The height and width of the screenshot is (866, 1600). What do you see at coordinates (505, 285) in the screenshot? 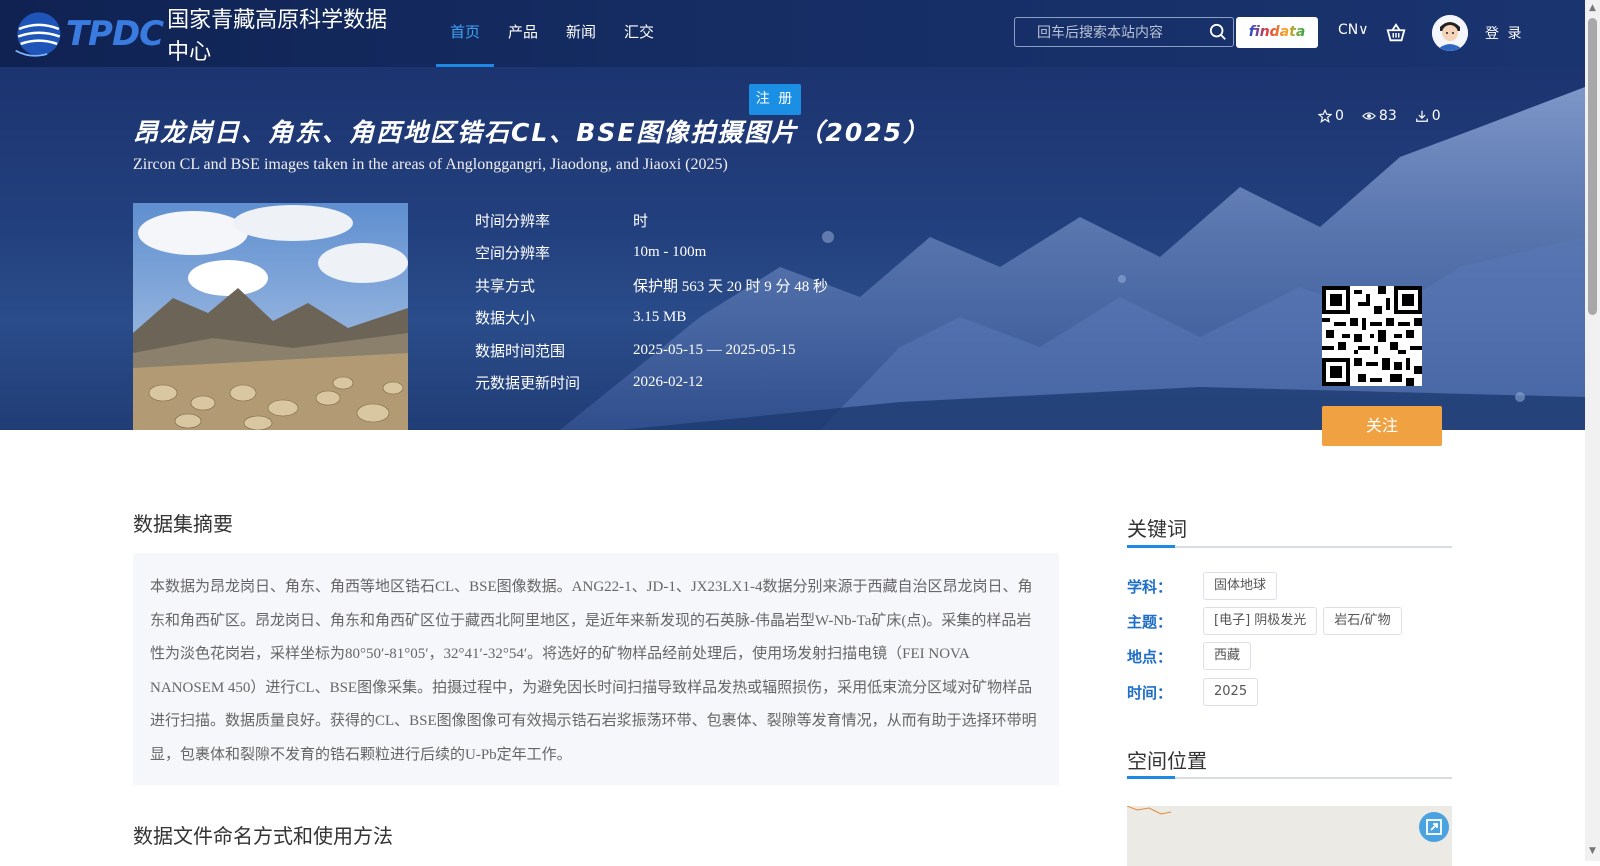
I see `meta-label: 共享方式` at bounding box center [505, 285].